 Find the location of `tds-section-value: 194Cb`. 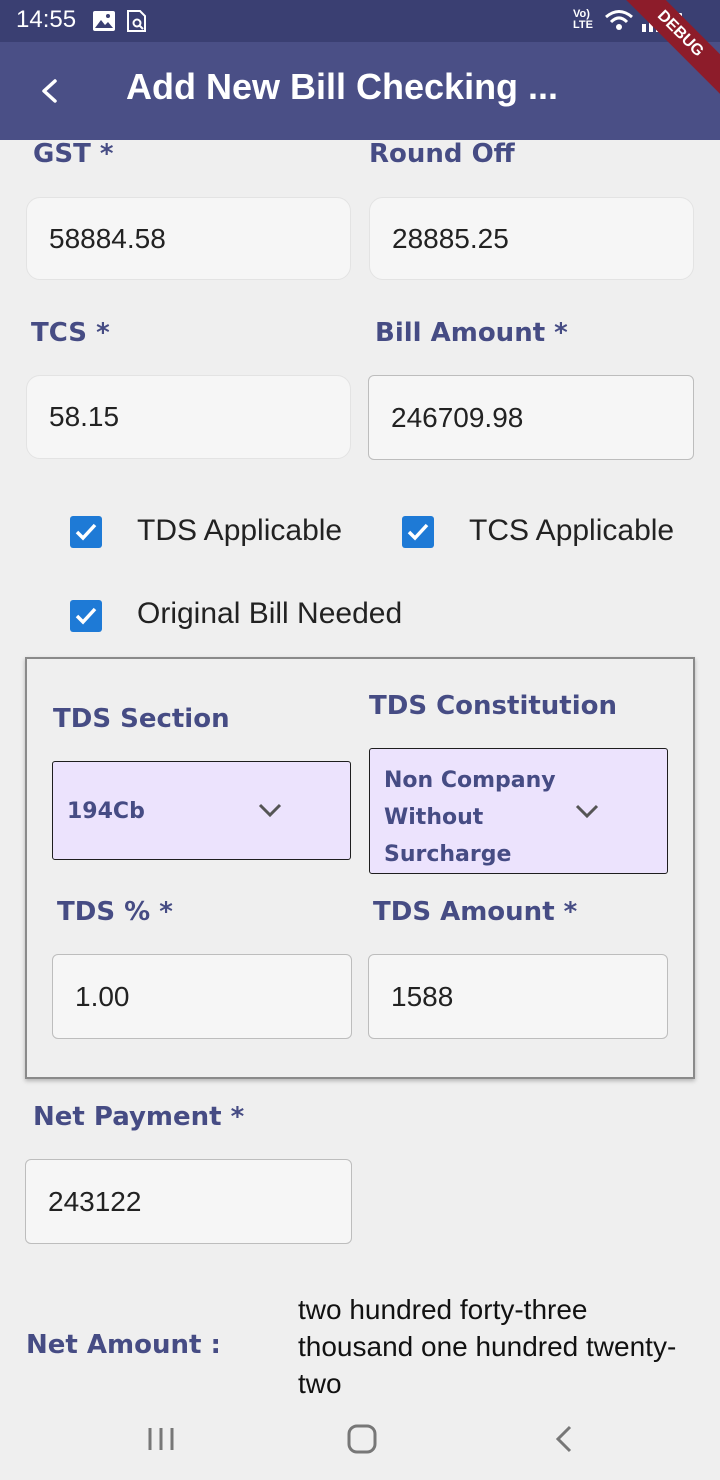

tds-section-value: 194Cb is located at coordinates (106, 811).